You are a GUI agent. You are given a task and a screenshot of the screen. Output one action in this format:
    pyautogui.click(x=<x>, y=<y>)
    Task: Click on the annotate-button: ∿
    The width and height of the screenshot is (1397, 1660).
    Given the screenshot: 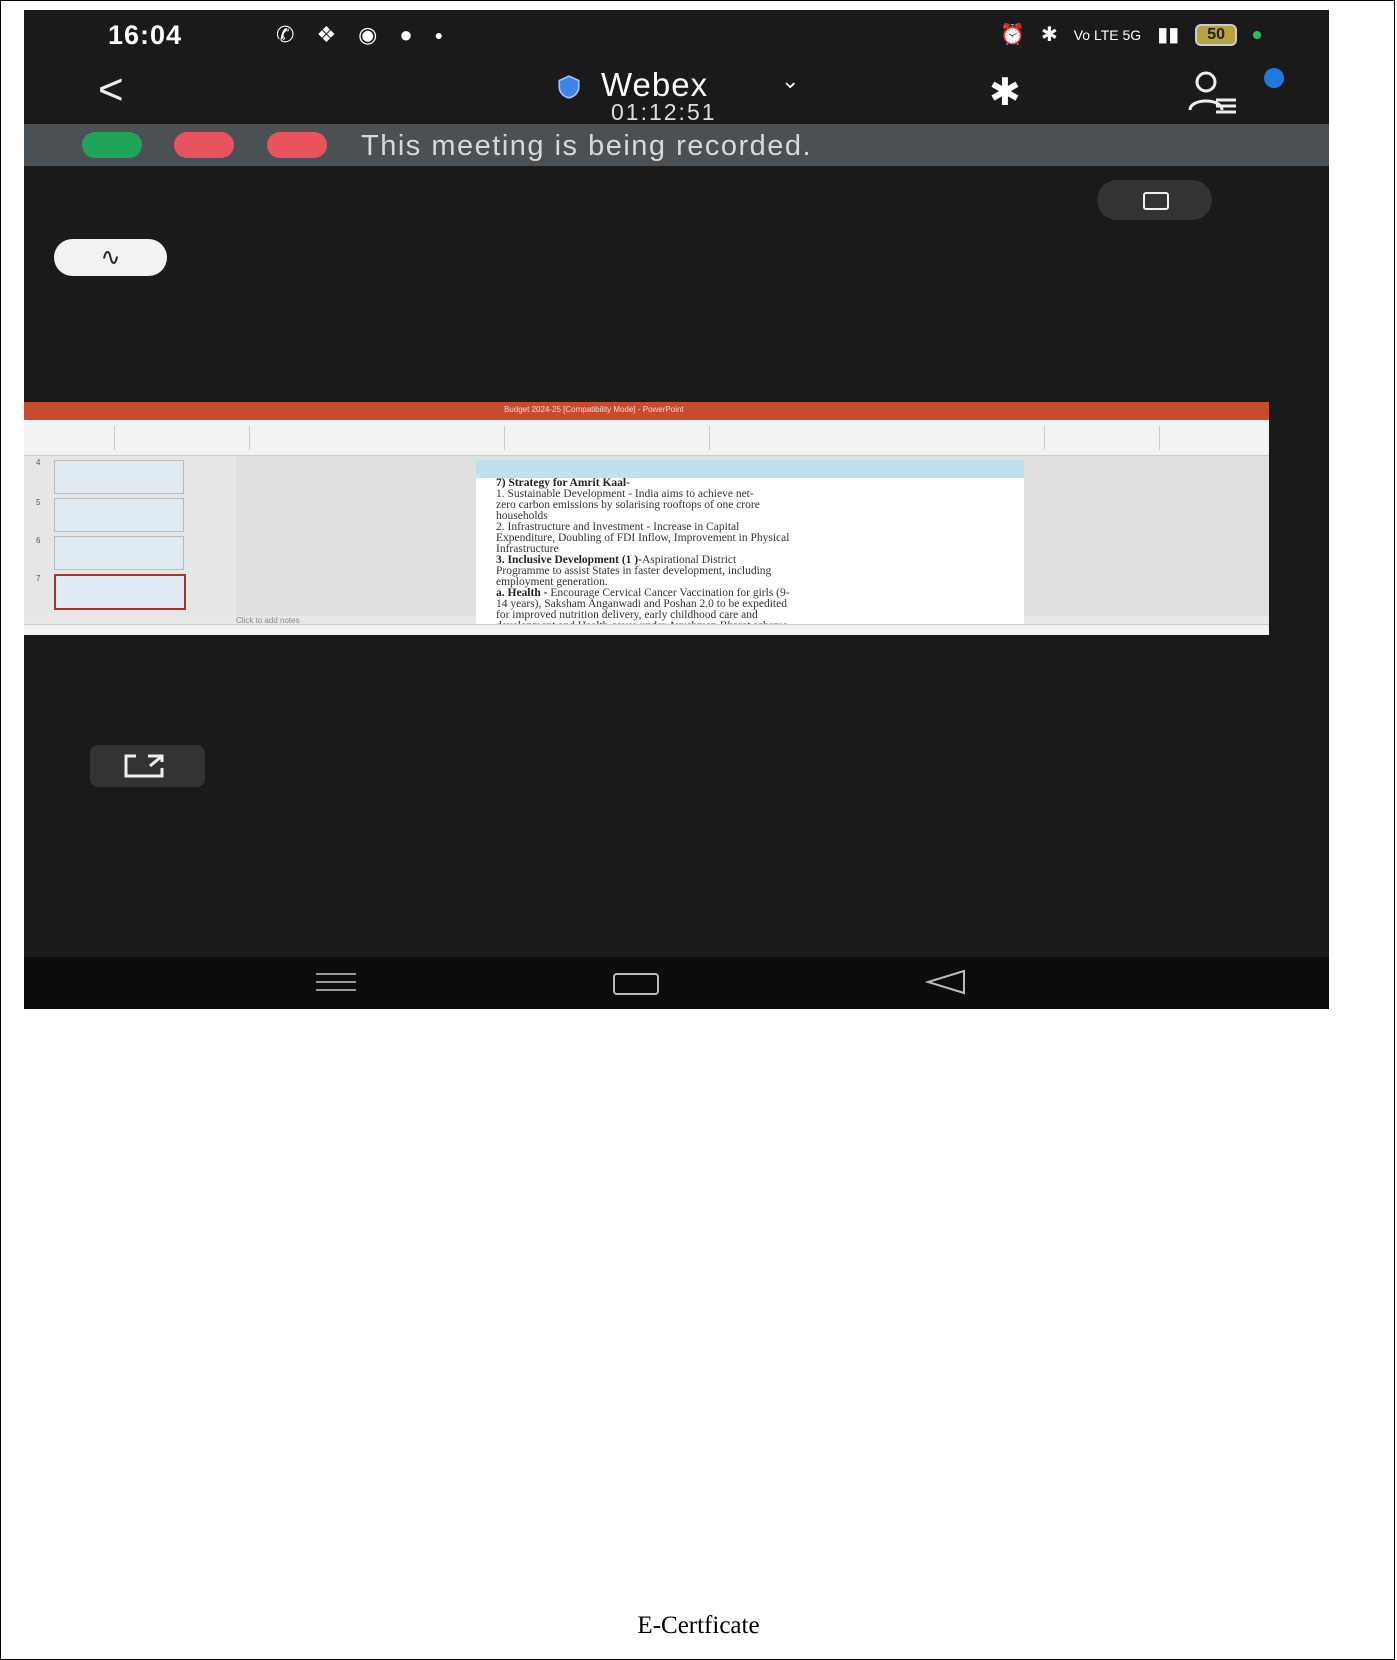 What is the action you would take?
    pyautogui.click(x=110, y=257)
    